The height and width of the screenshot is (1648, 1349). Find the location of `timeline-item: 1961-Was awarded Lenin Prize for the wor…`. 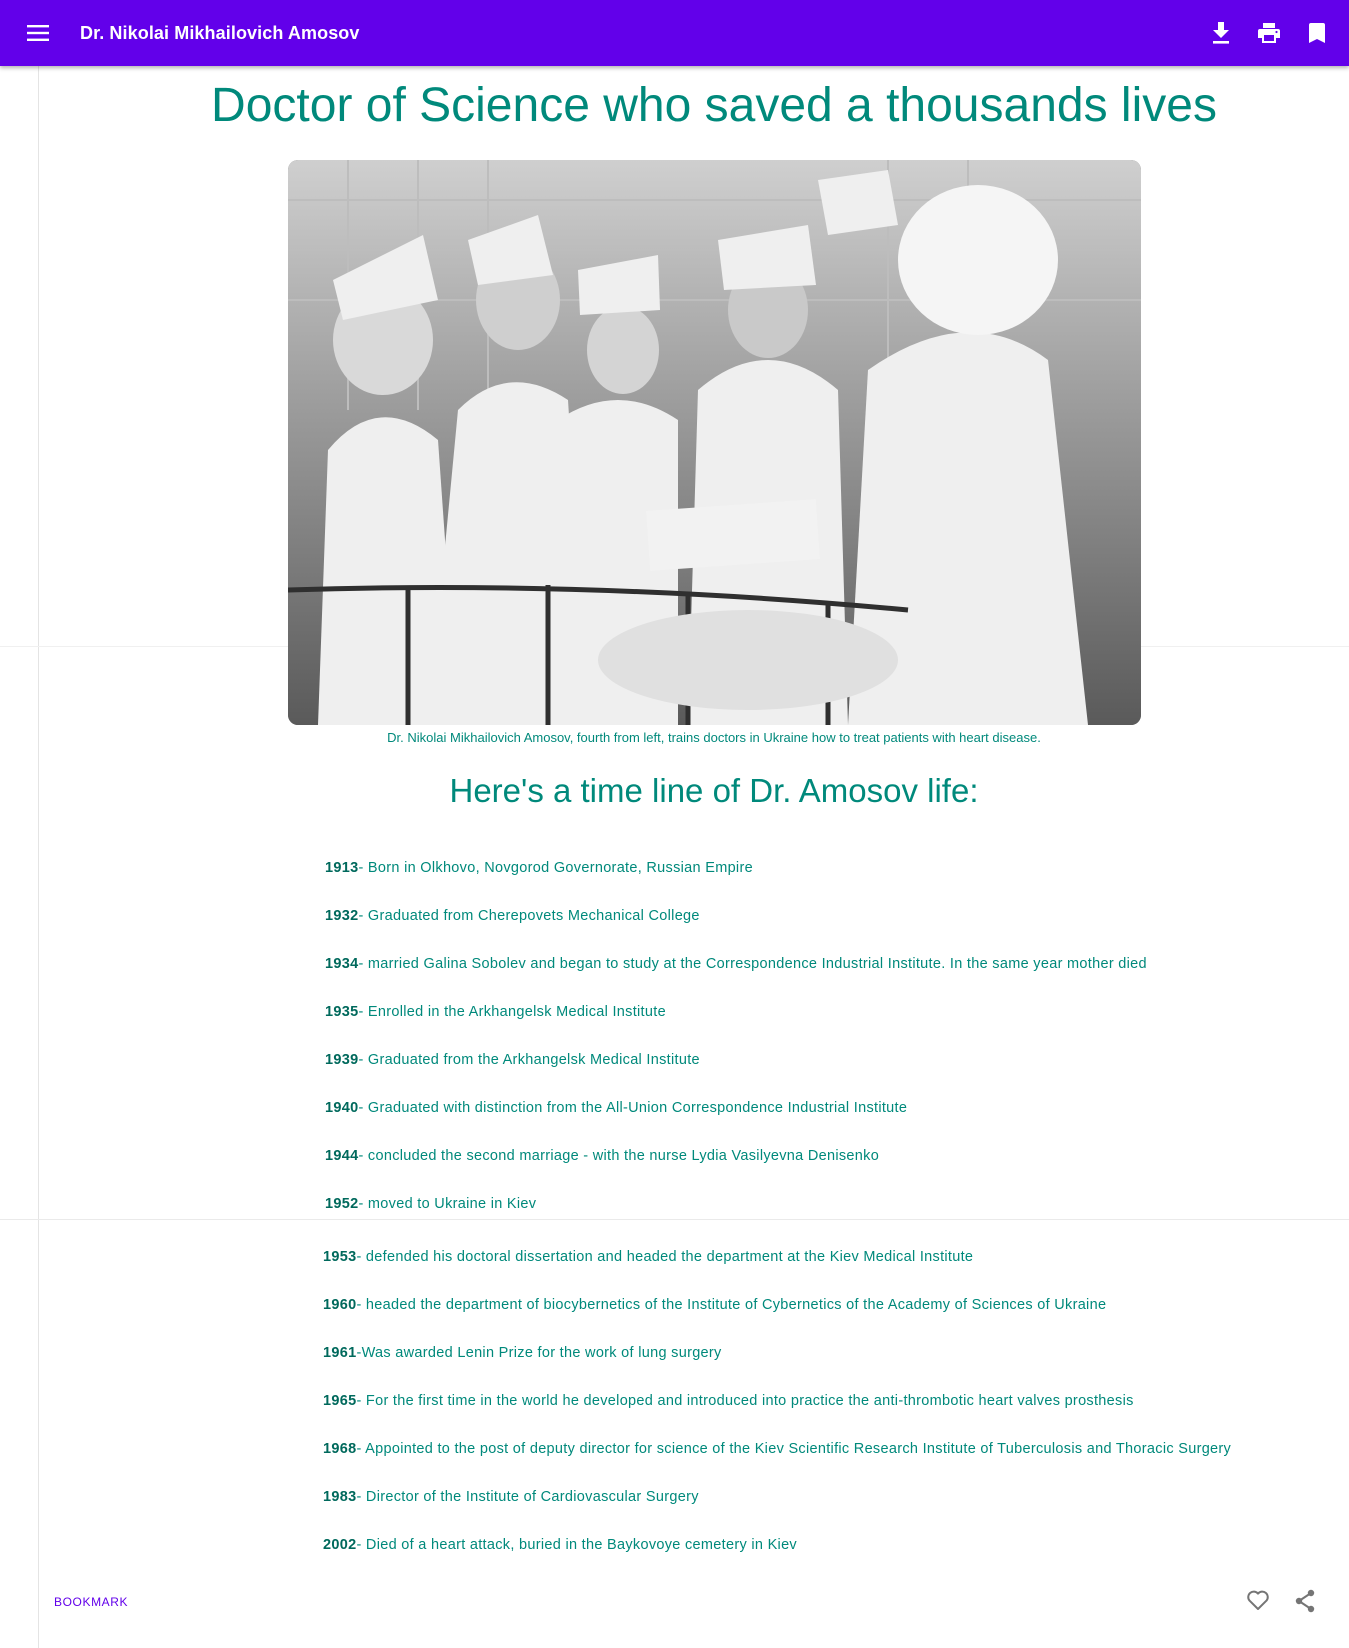

timeline-item: 1961-Was awarded Lenin Prize for the wor… is located at coordinates (522, 1353).